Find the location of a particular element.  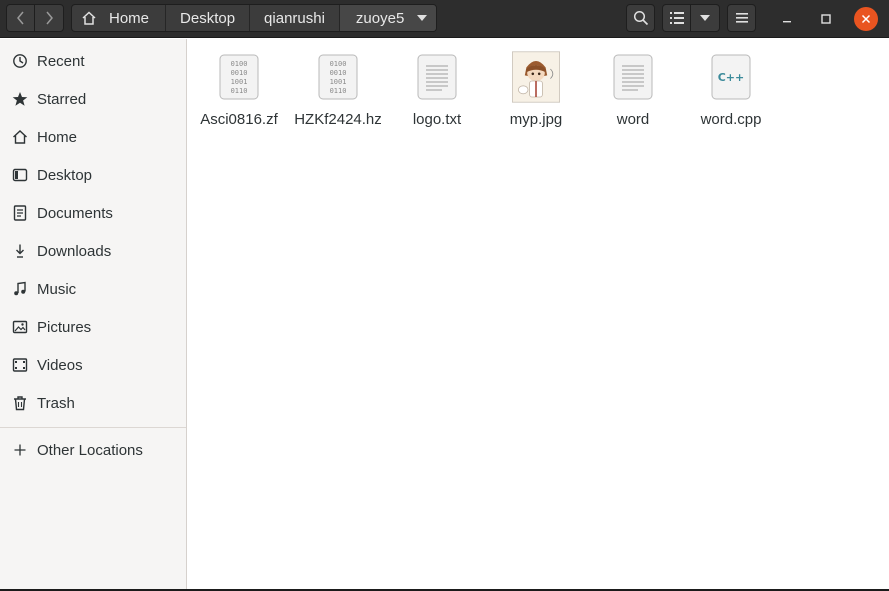

breadcrumb-desktop: Desktop is located at coordinates (208, 18).